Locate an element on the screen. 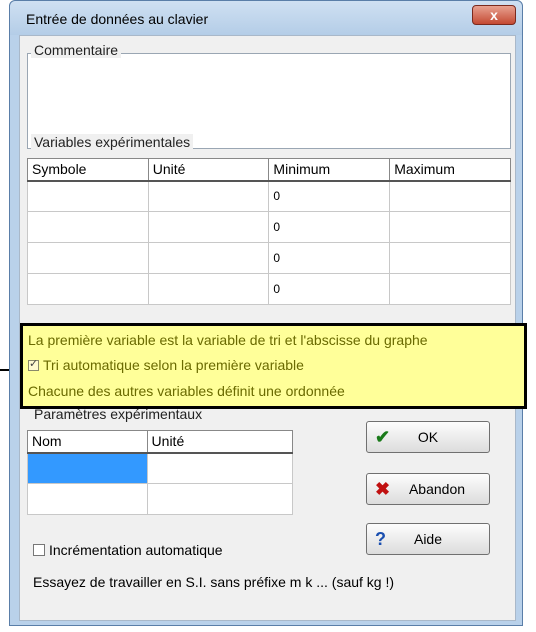 This screenshot has height=632, width=536. aide-button-label: Aide is located at coordinates (428, 539).